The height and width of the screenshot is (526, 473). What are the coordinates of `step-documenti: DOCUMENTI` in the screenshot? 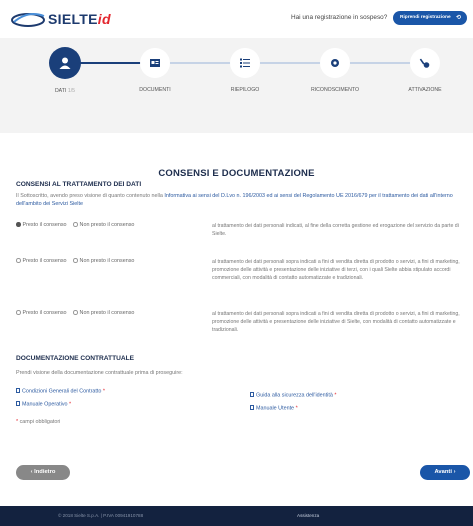 It's located at (155, 70).